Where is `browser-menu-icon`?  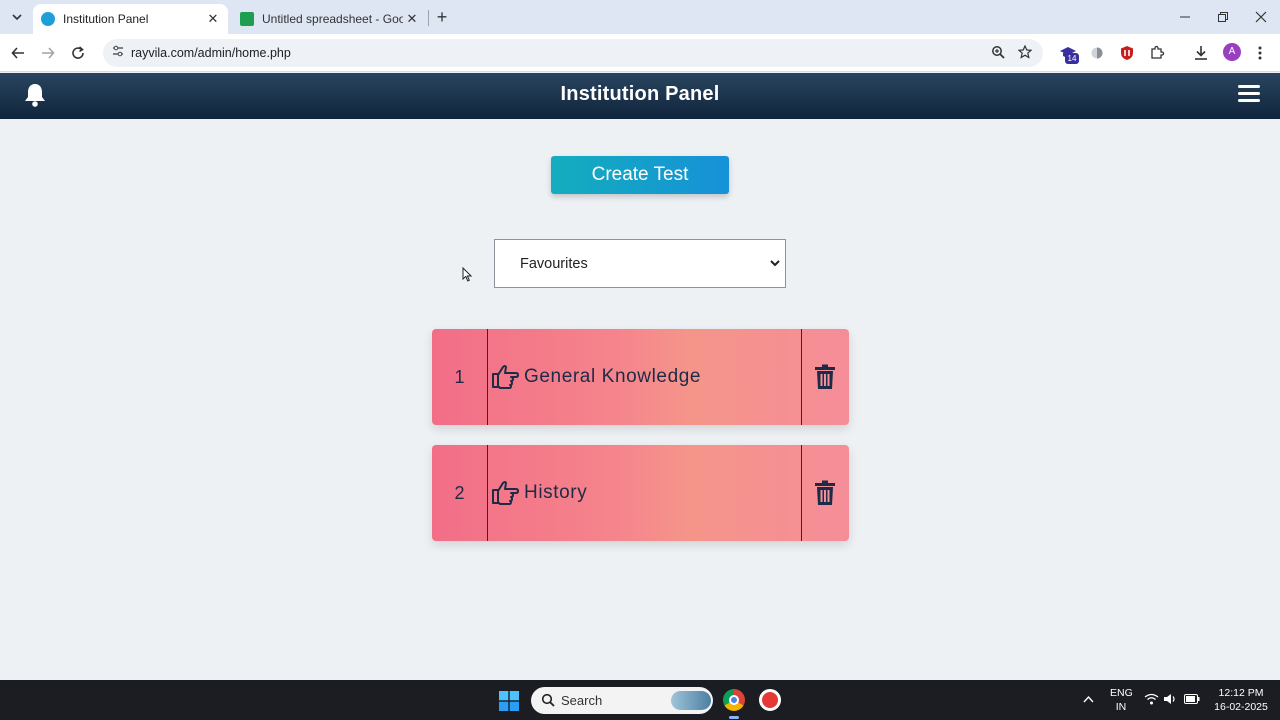 browser-menu-icon is located at coordinates (1260, 53).